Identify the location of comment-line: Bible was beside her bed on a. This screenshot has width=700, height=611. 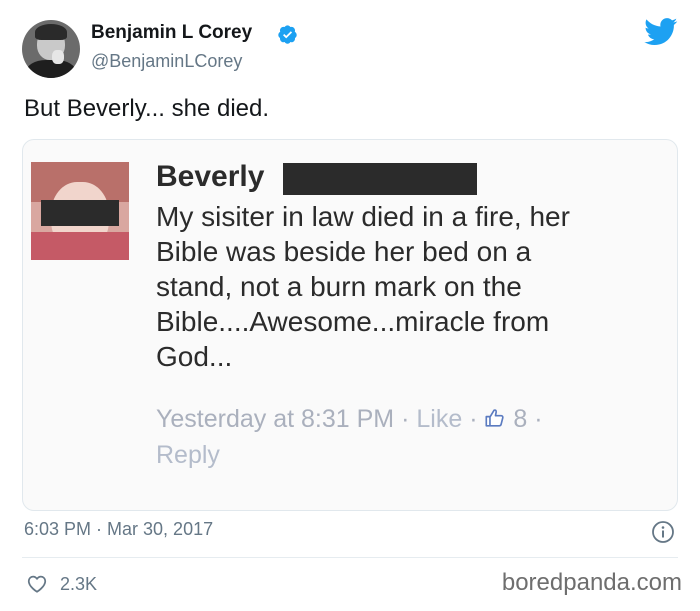
(344, 251).